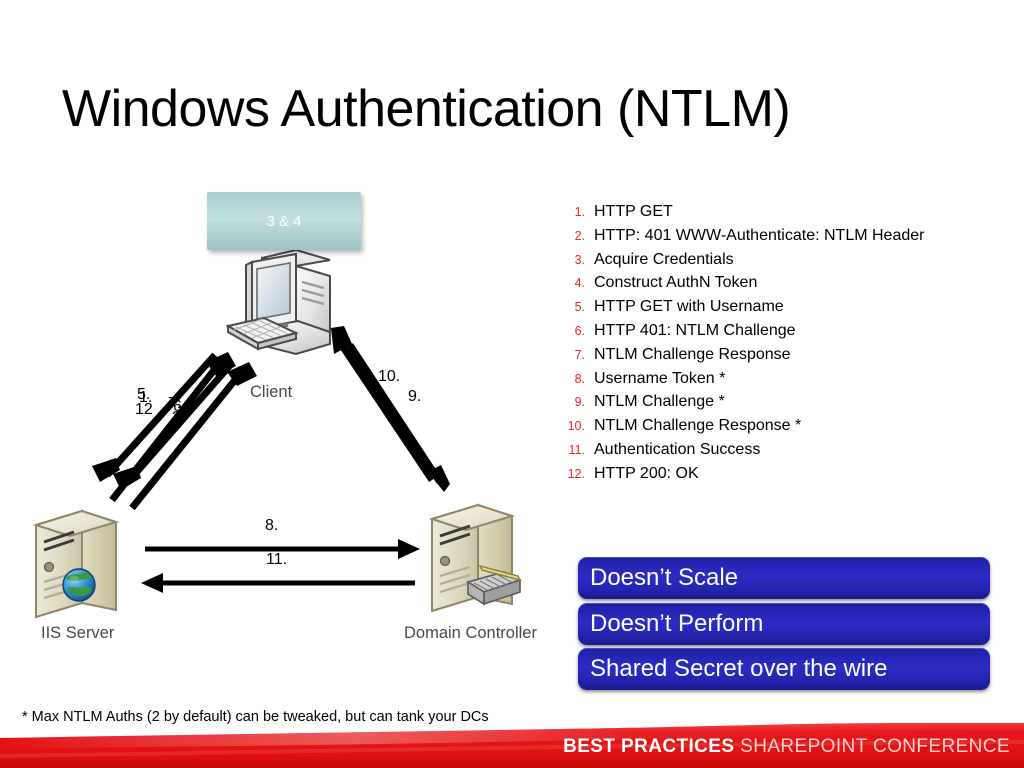 The height and width of the screenshot is (768, 1024). What do you see at coordinates (579, 378) in the screenshot?
I see `step-number: 8.` at bounding box center [579, 378].